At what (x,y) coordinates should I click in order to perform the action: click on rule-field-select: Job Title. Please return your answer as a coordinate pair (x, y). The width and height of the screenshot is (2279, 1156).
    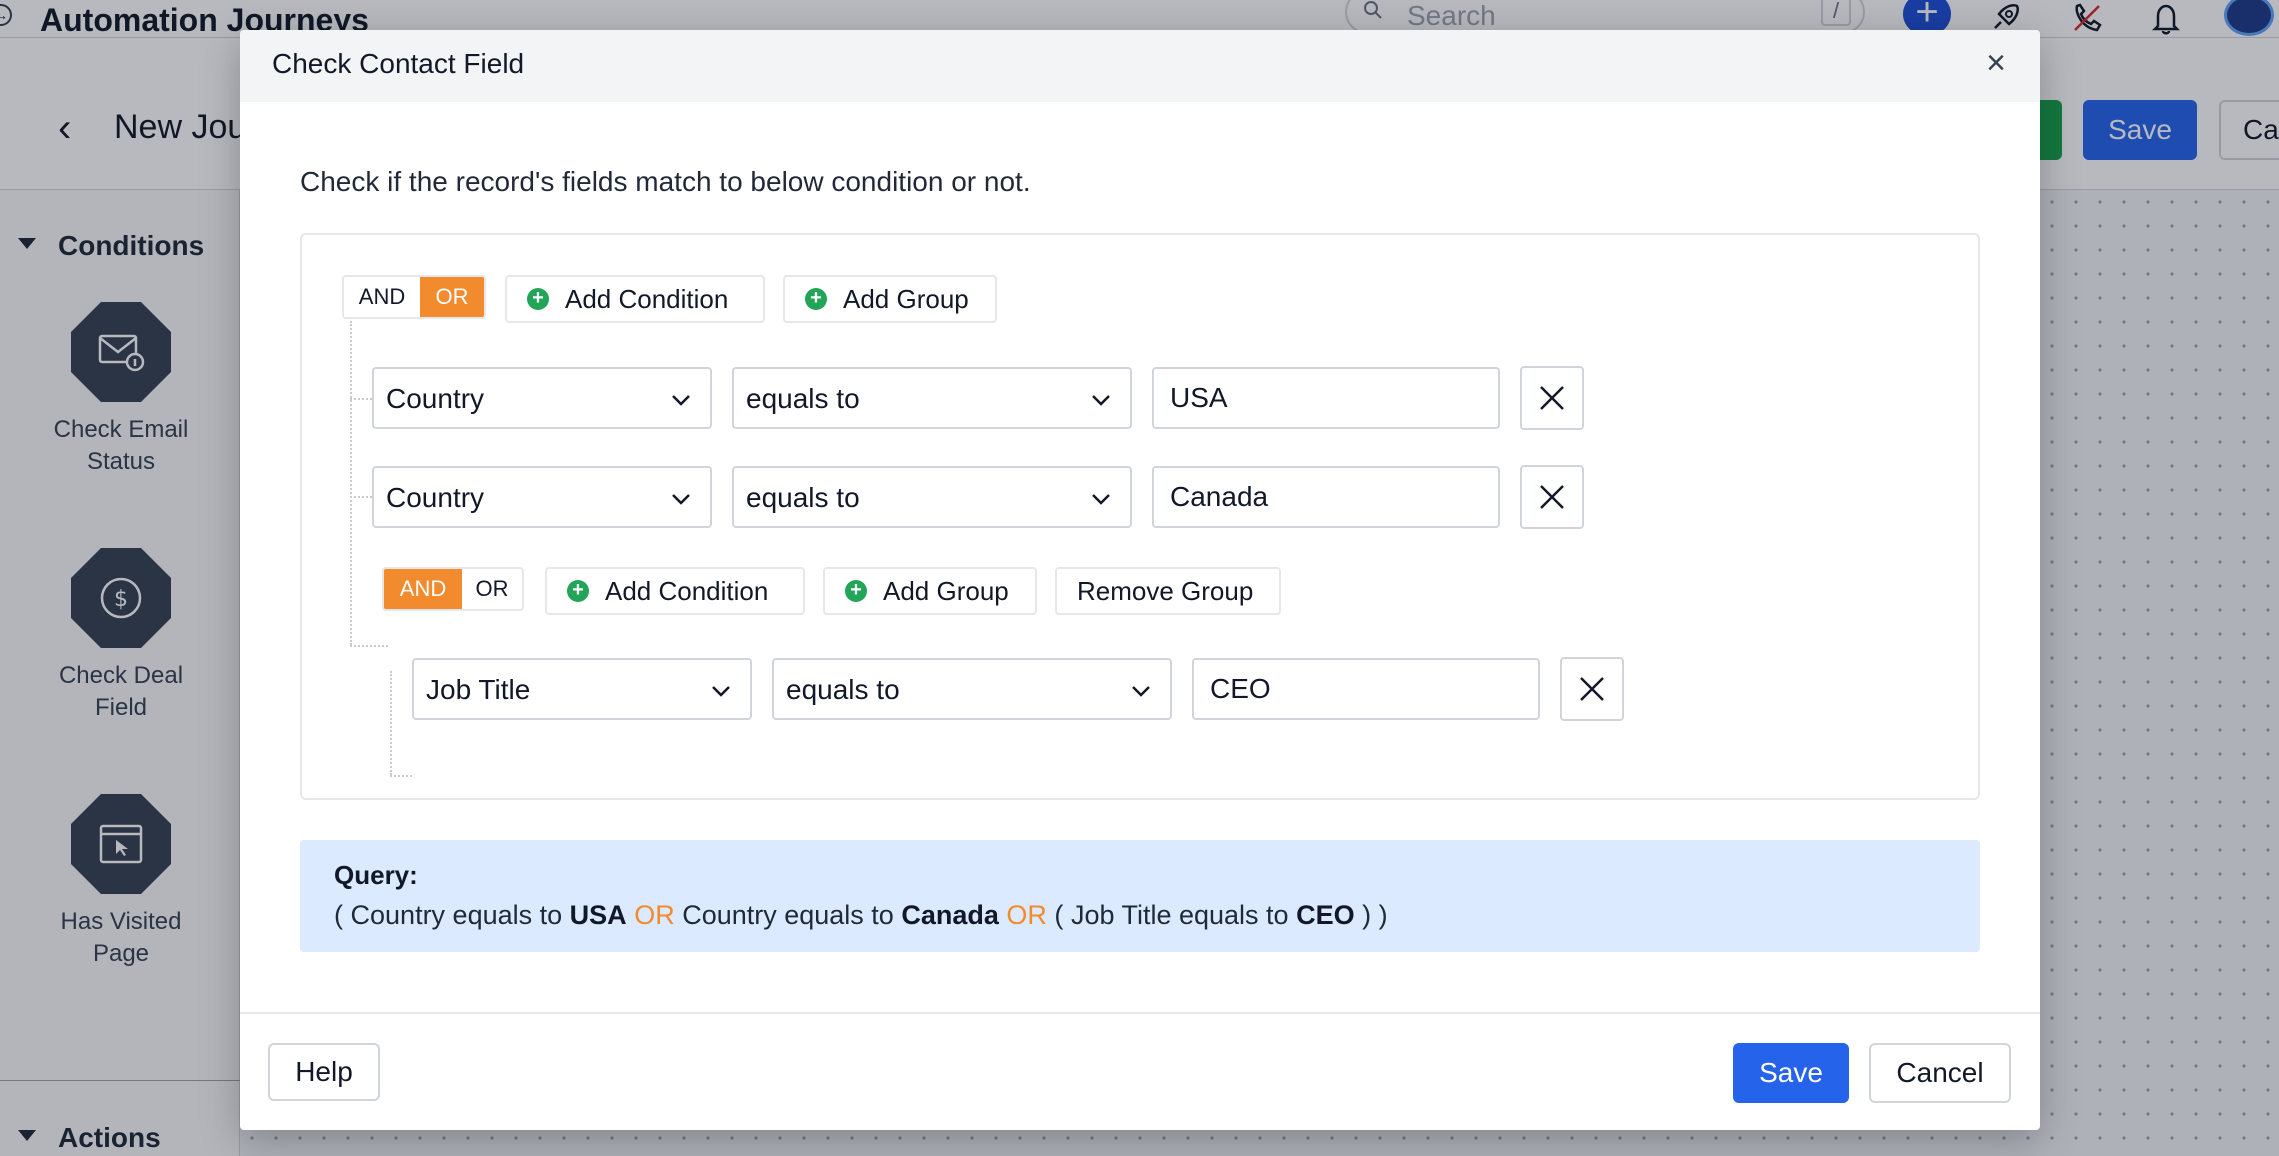
    Looking at the image, I should click on (582, 689).